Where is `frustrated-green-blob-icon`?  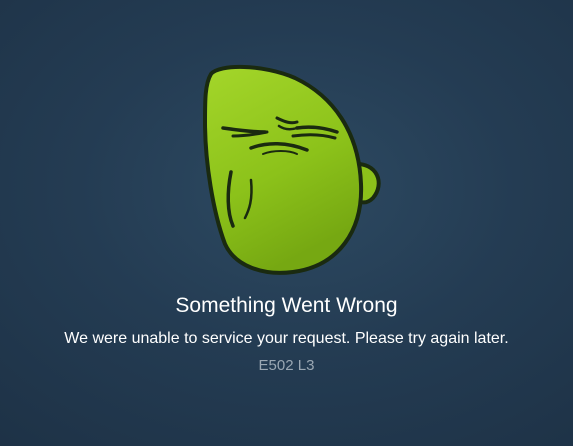 frustrated-green-blob-icon is located at coordinates (292, 170).